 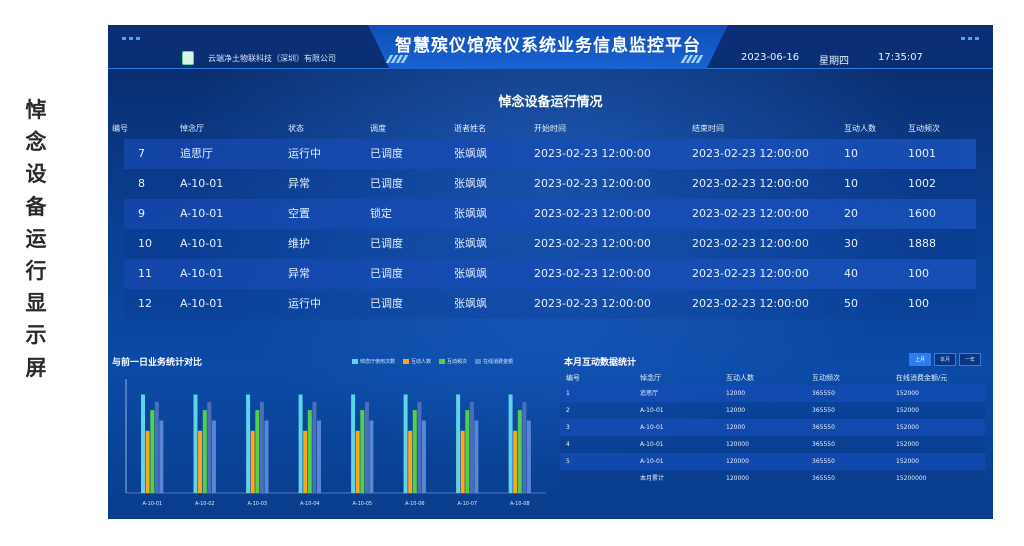 What do you see at coordinates (568, 427) in the screenshot?
I see `stats-cell: 3` at bounding box center [568, 427].